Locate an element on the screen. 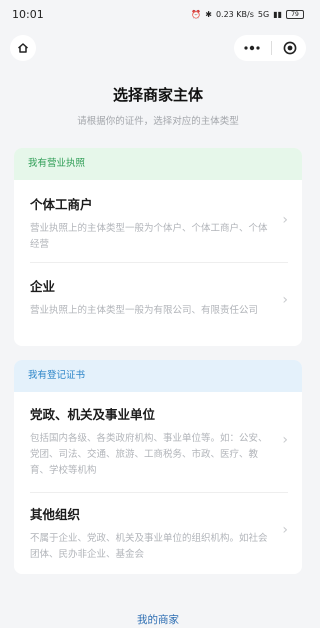 This screenshot has width=320, height=628. option-title: 个体工商户 is located at coordinates (61, 204).